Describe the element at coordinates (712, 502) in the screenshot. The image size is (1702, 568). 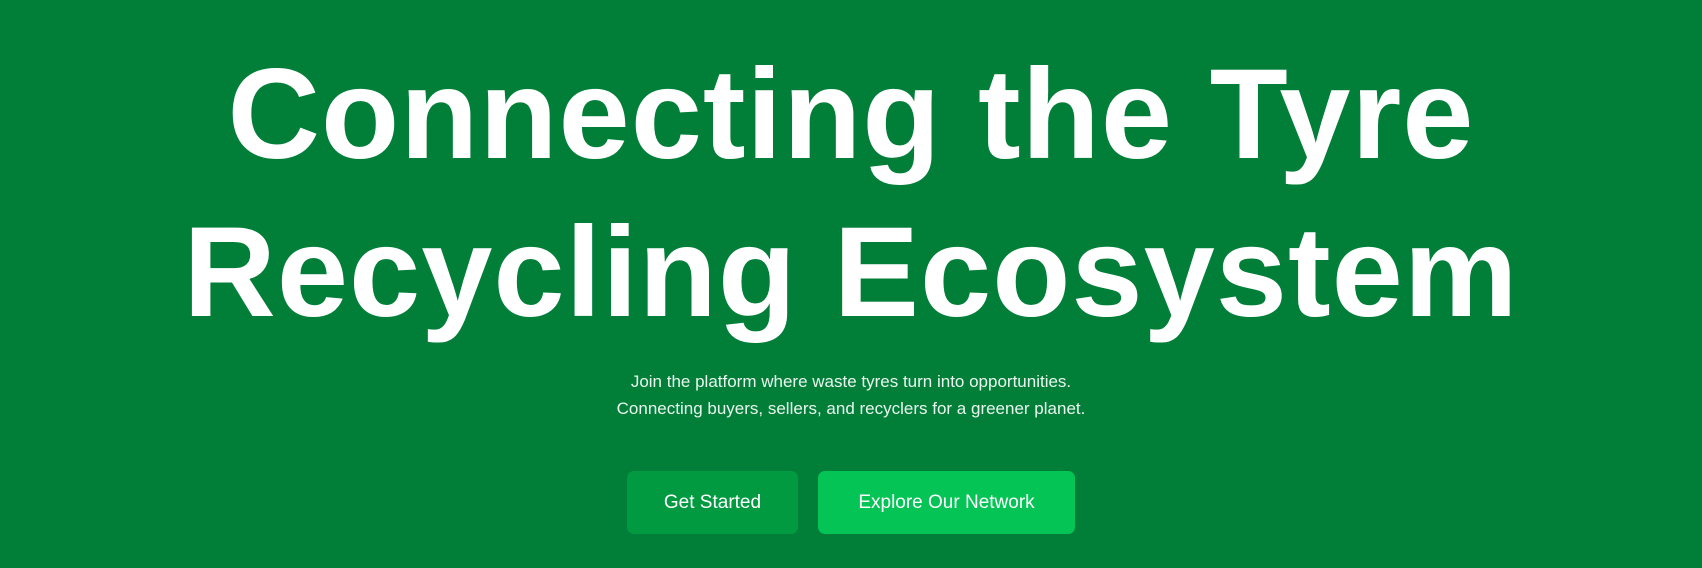
I see `get-started-button: Get Started` at that location.